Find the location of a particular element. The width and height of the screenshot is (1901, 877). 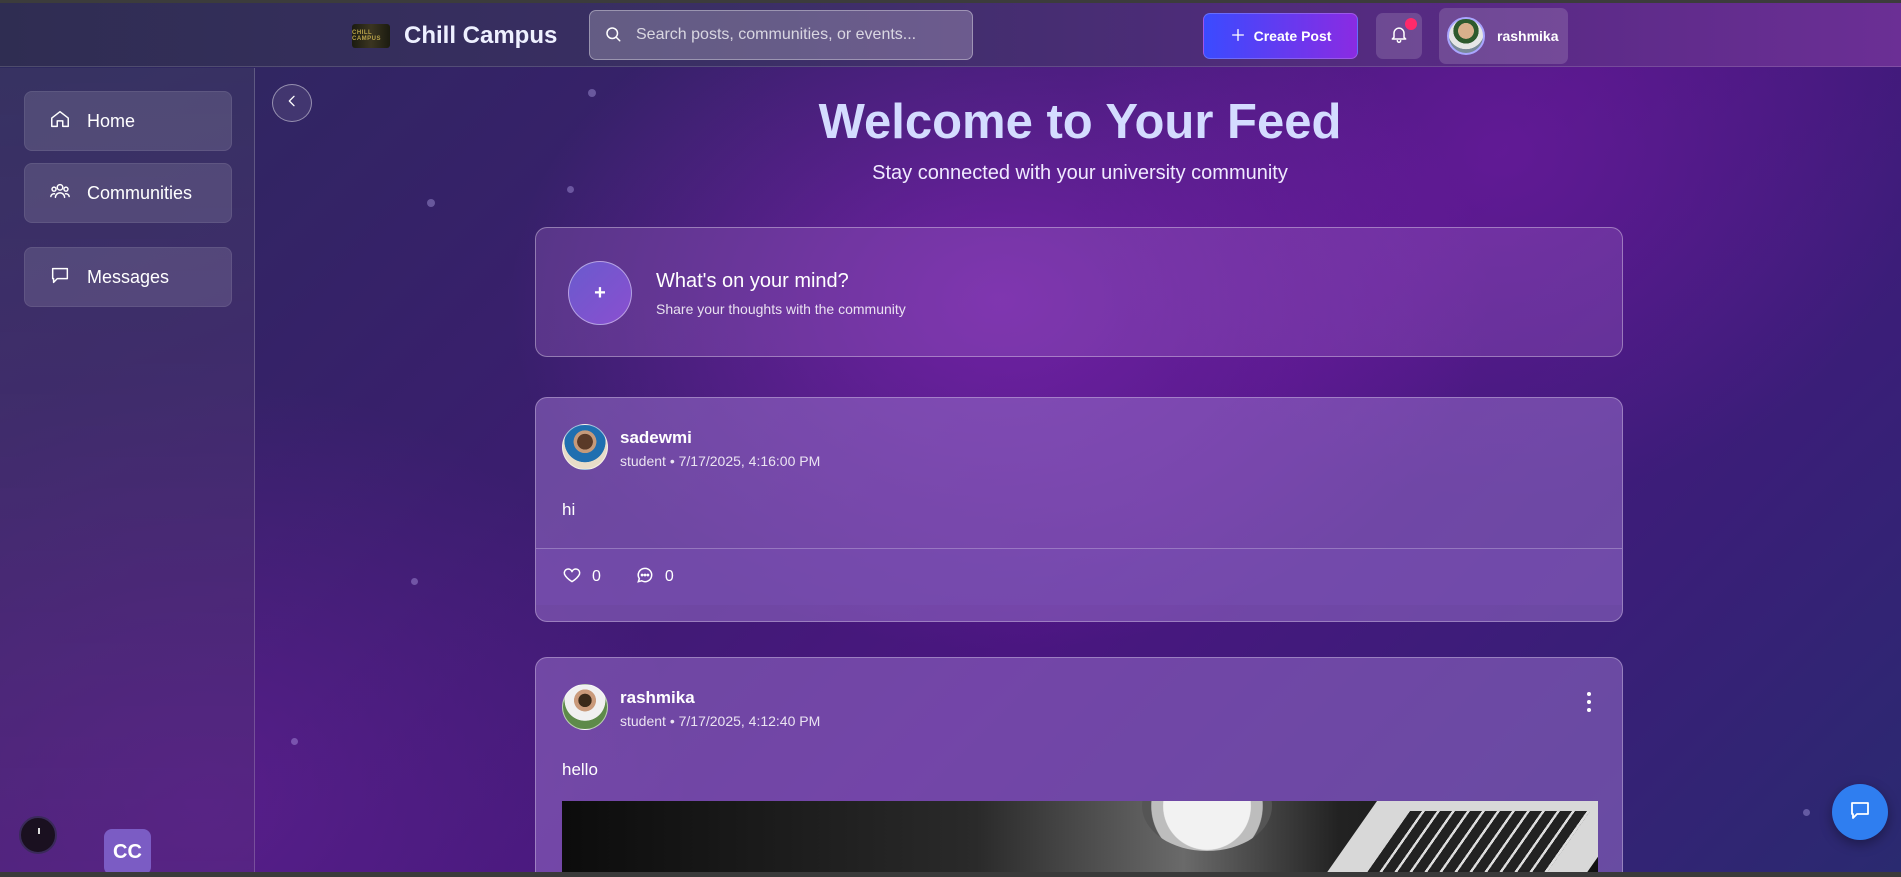

search-bar is located at coordinates (781, 35).